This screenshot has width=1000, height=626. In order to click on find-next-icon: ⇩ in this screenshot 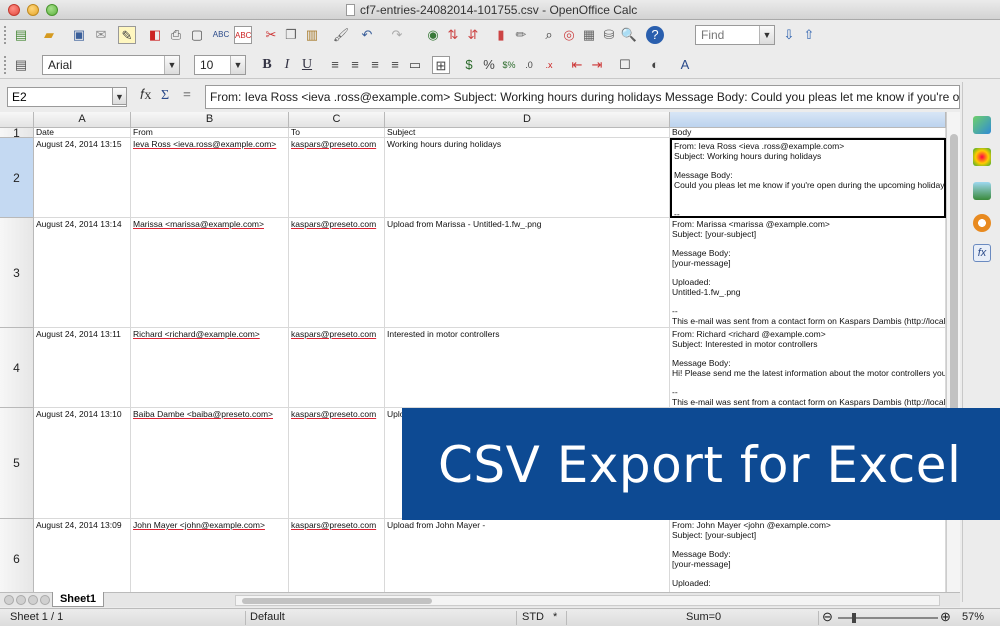, I will do `click(789, 35)`.